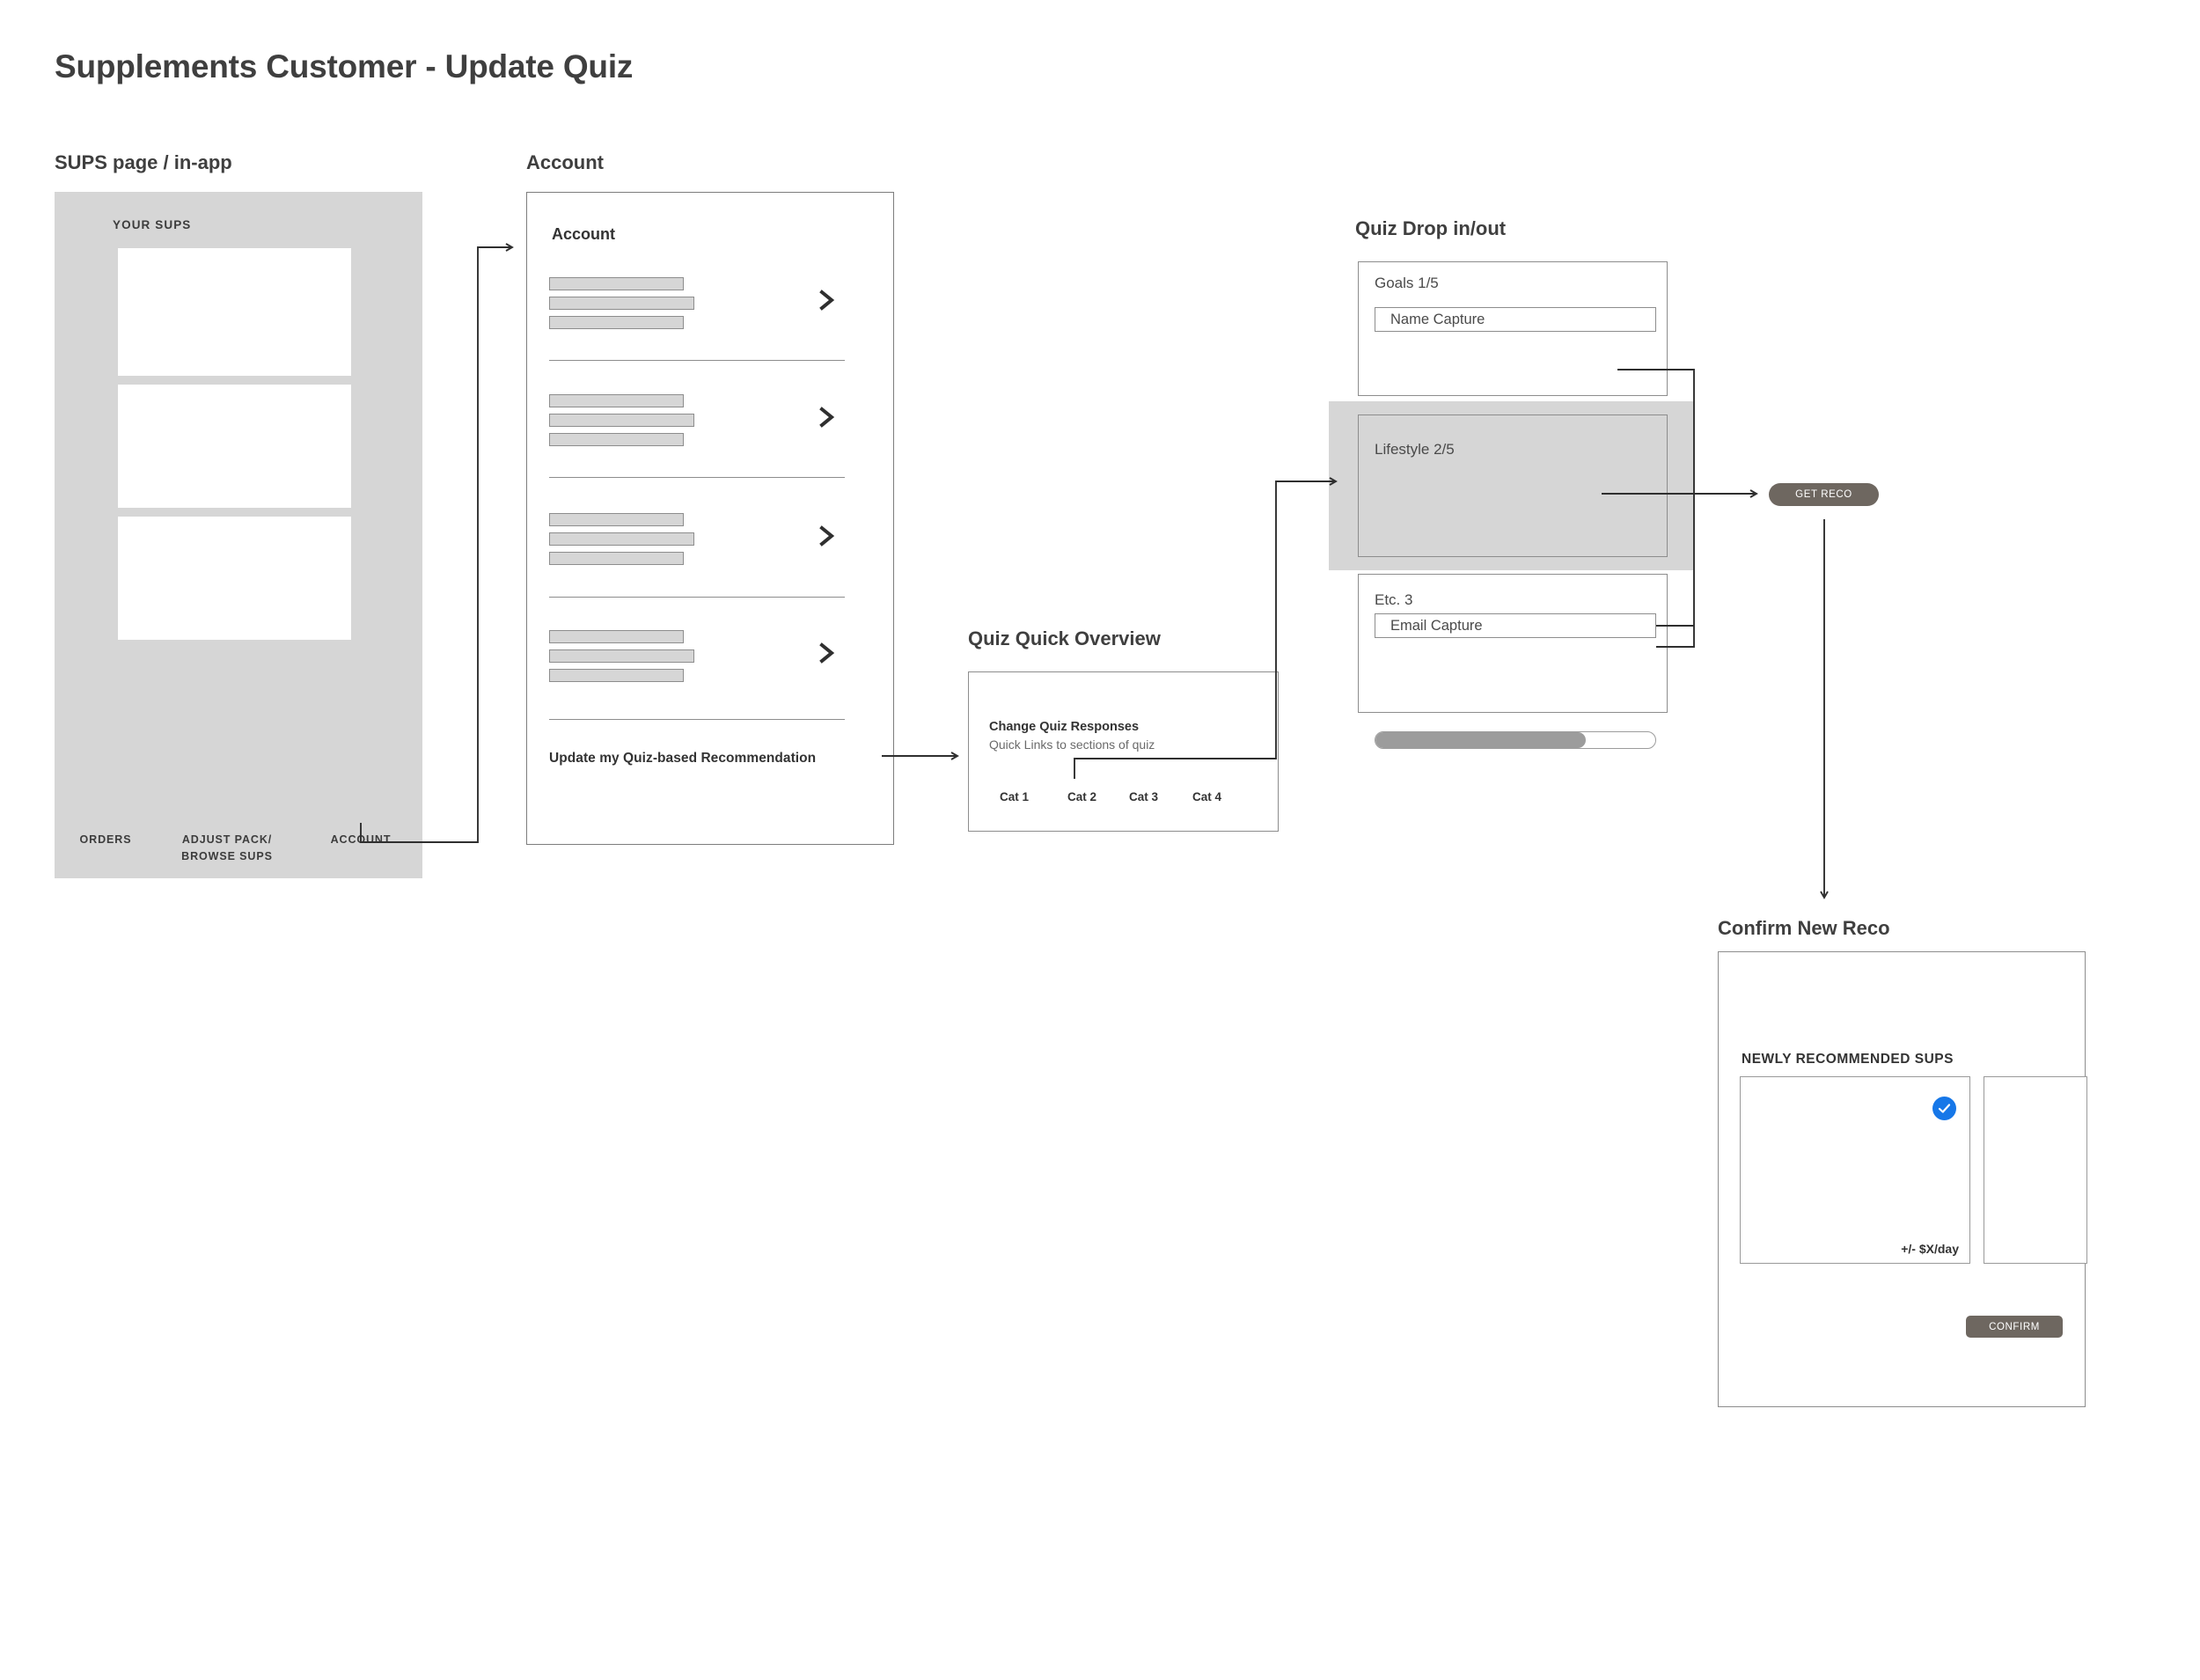  Describe the element at coordinates (1944, 1108) in the screenshot. I see `check-circle-icon` at that location.